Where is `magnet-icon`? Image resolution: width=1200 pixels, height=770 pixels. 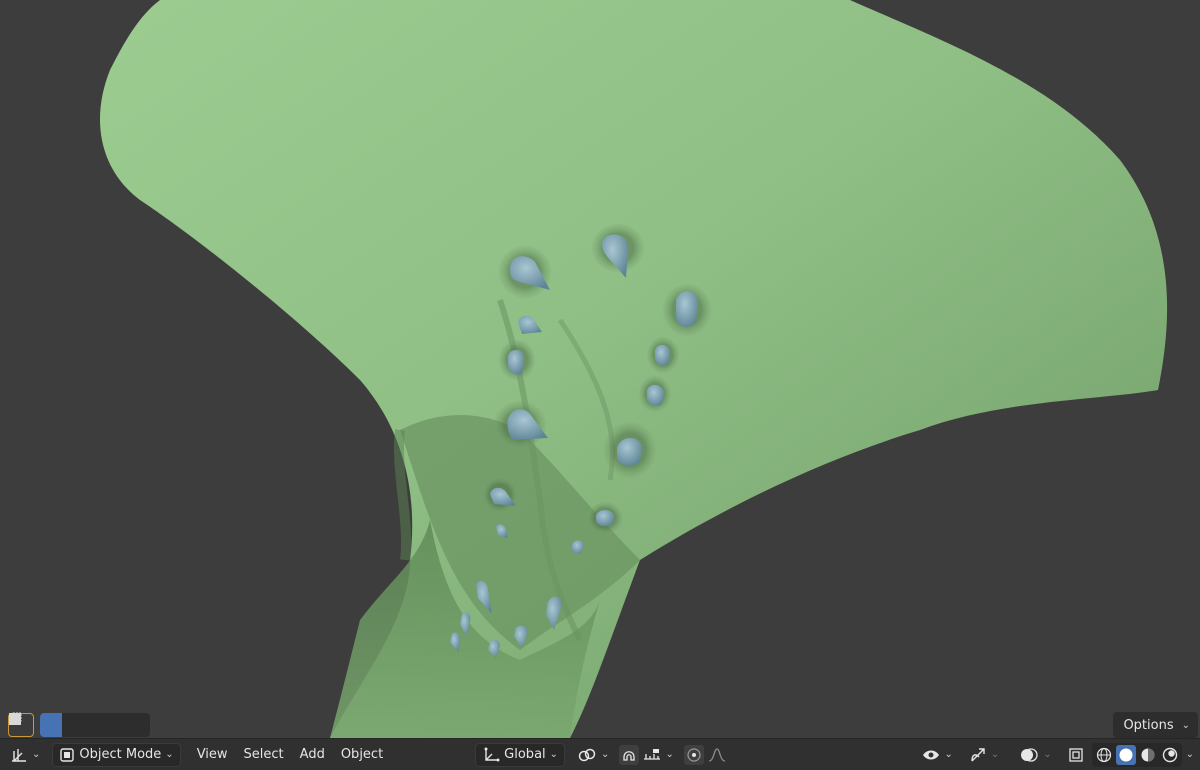
magnet-icon is located at coordinates (629, 755).